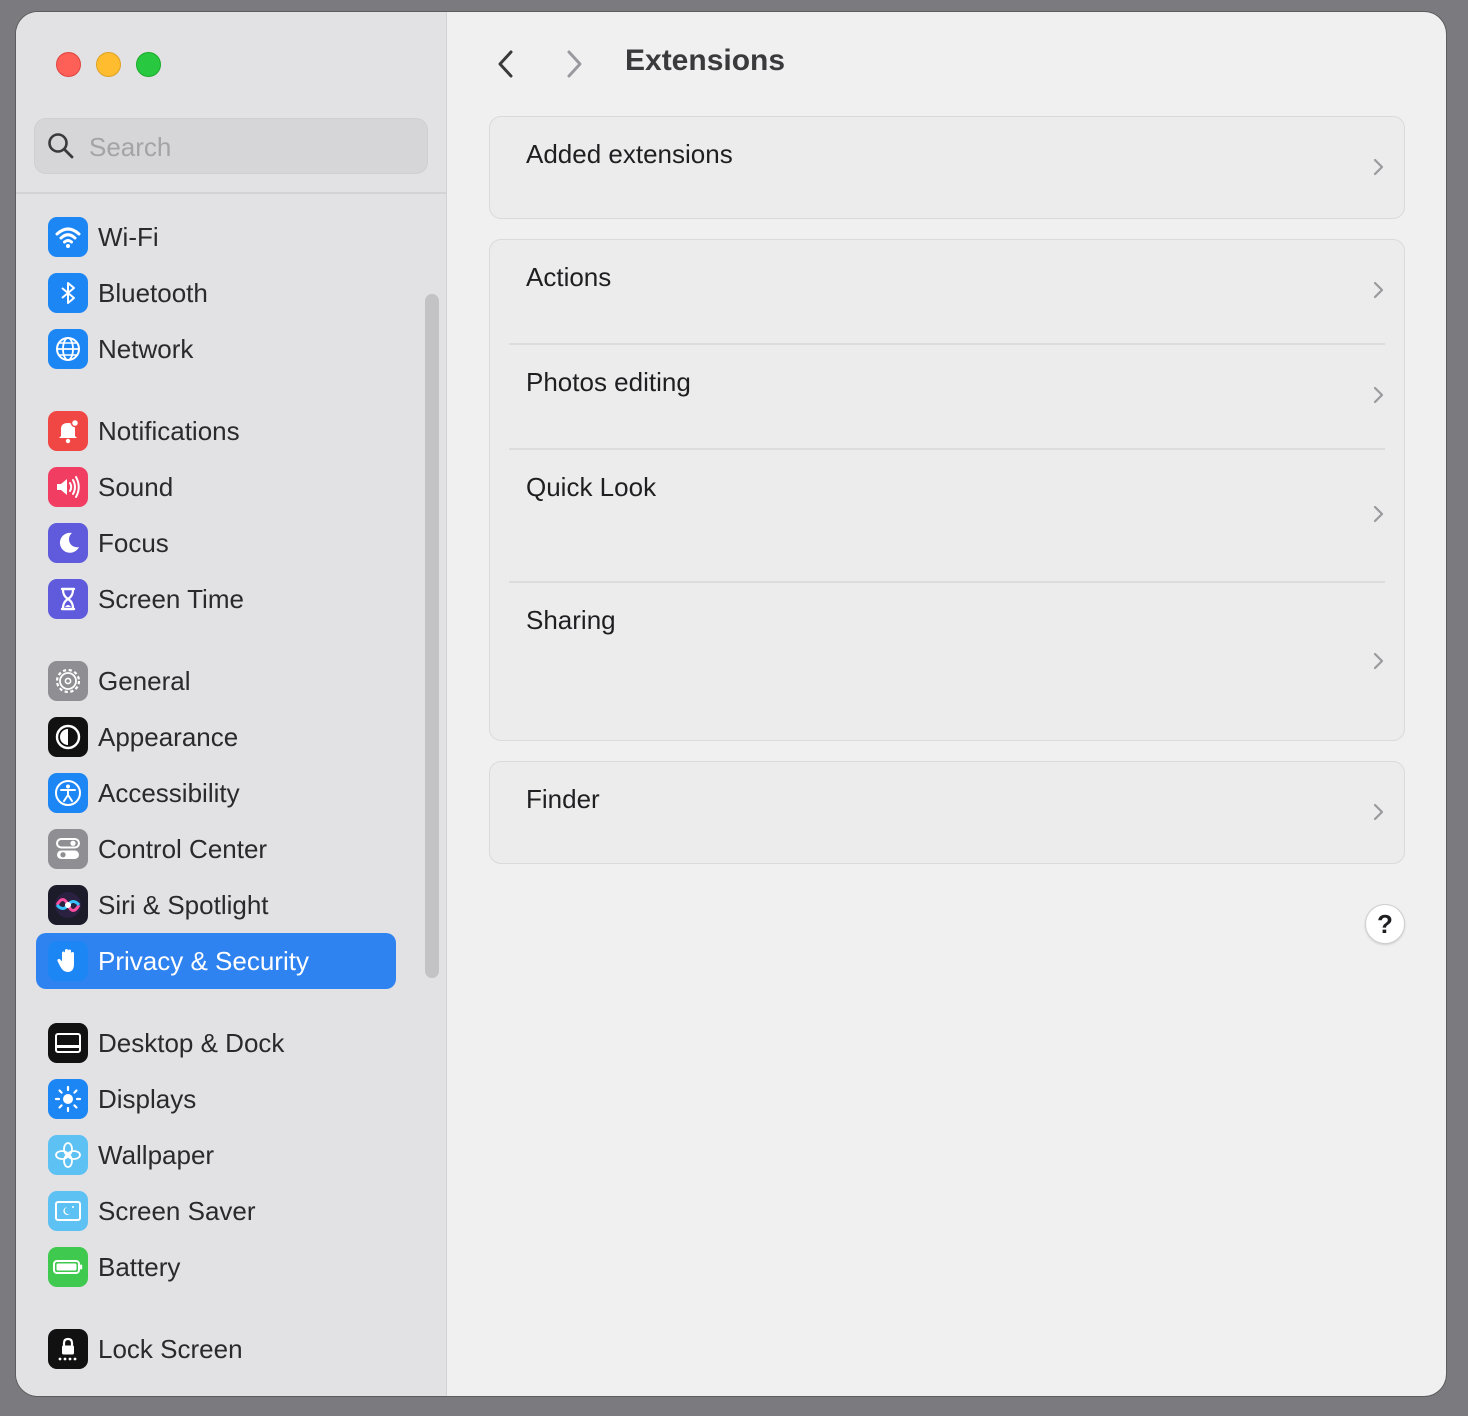 The width and height of the screenshot is (1468, 1416). What do you see at coordinates (146, 349) in the screenshot?
I see `sidebar-item-label: Network` at bounding box center [146, 349].